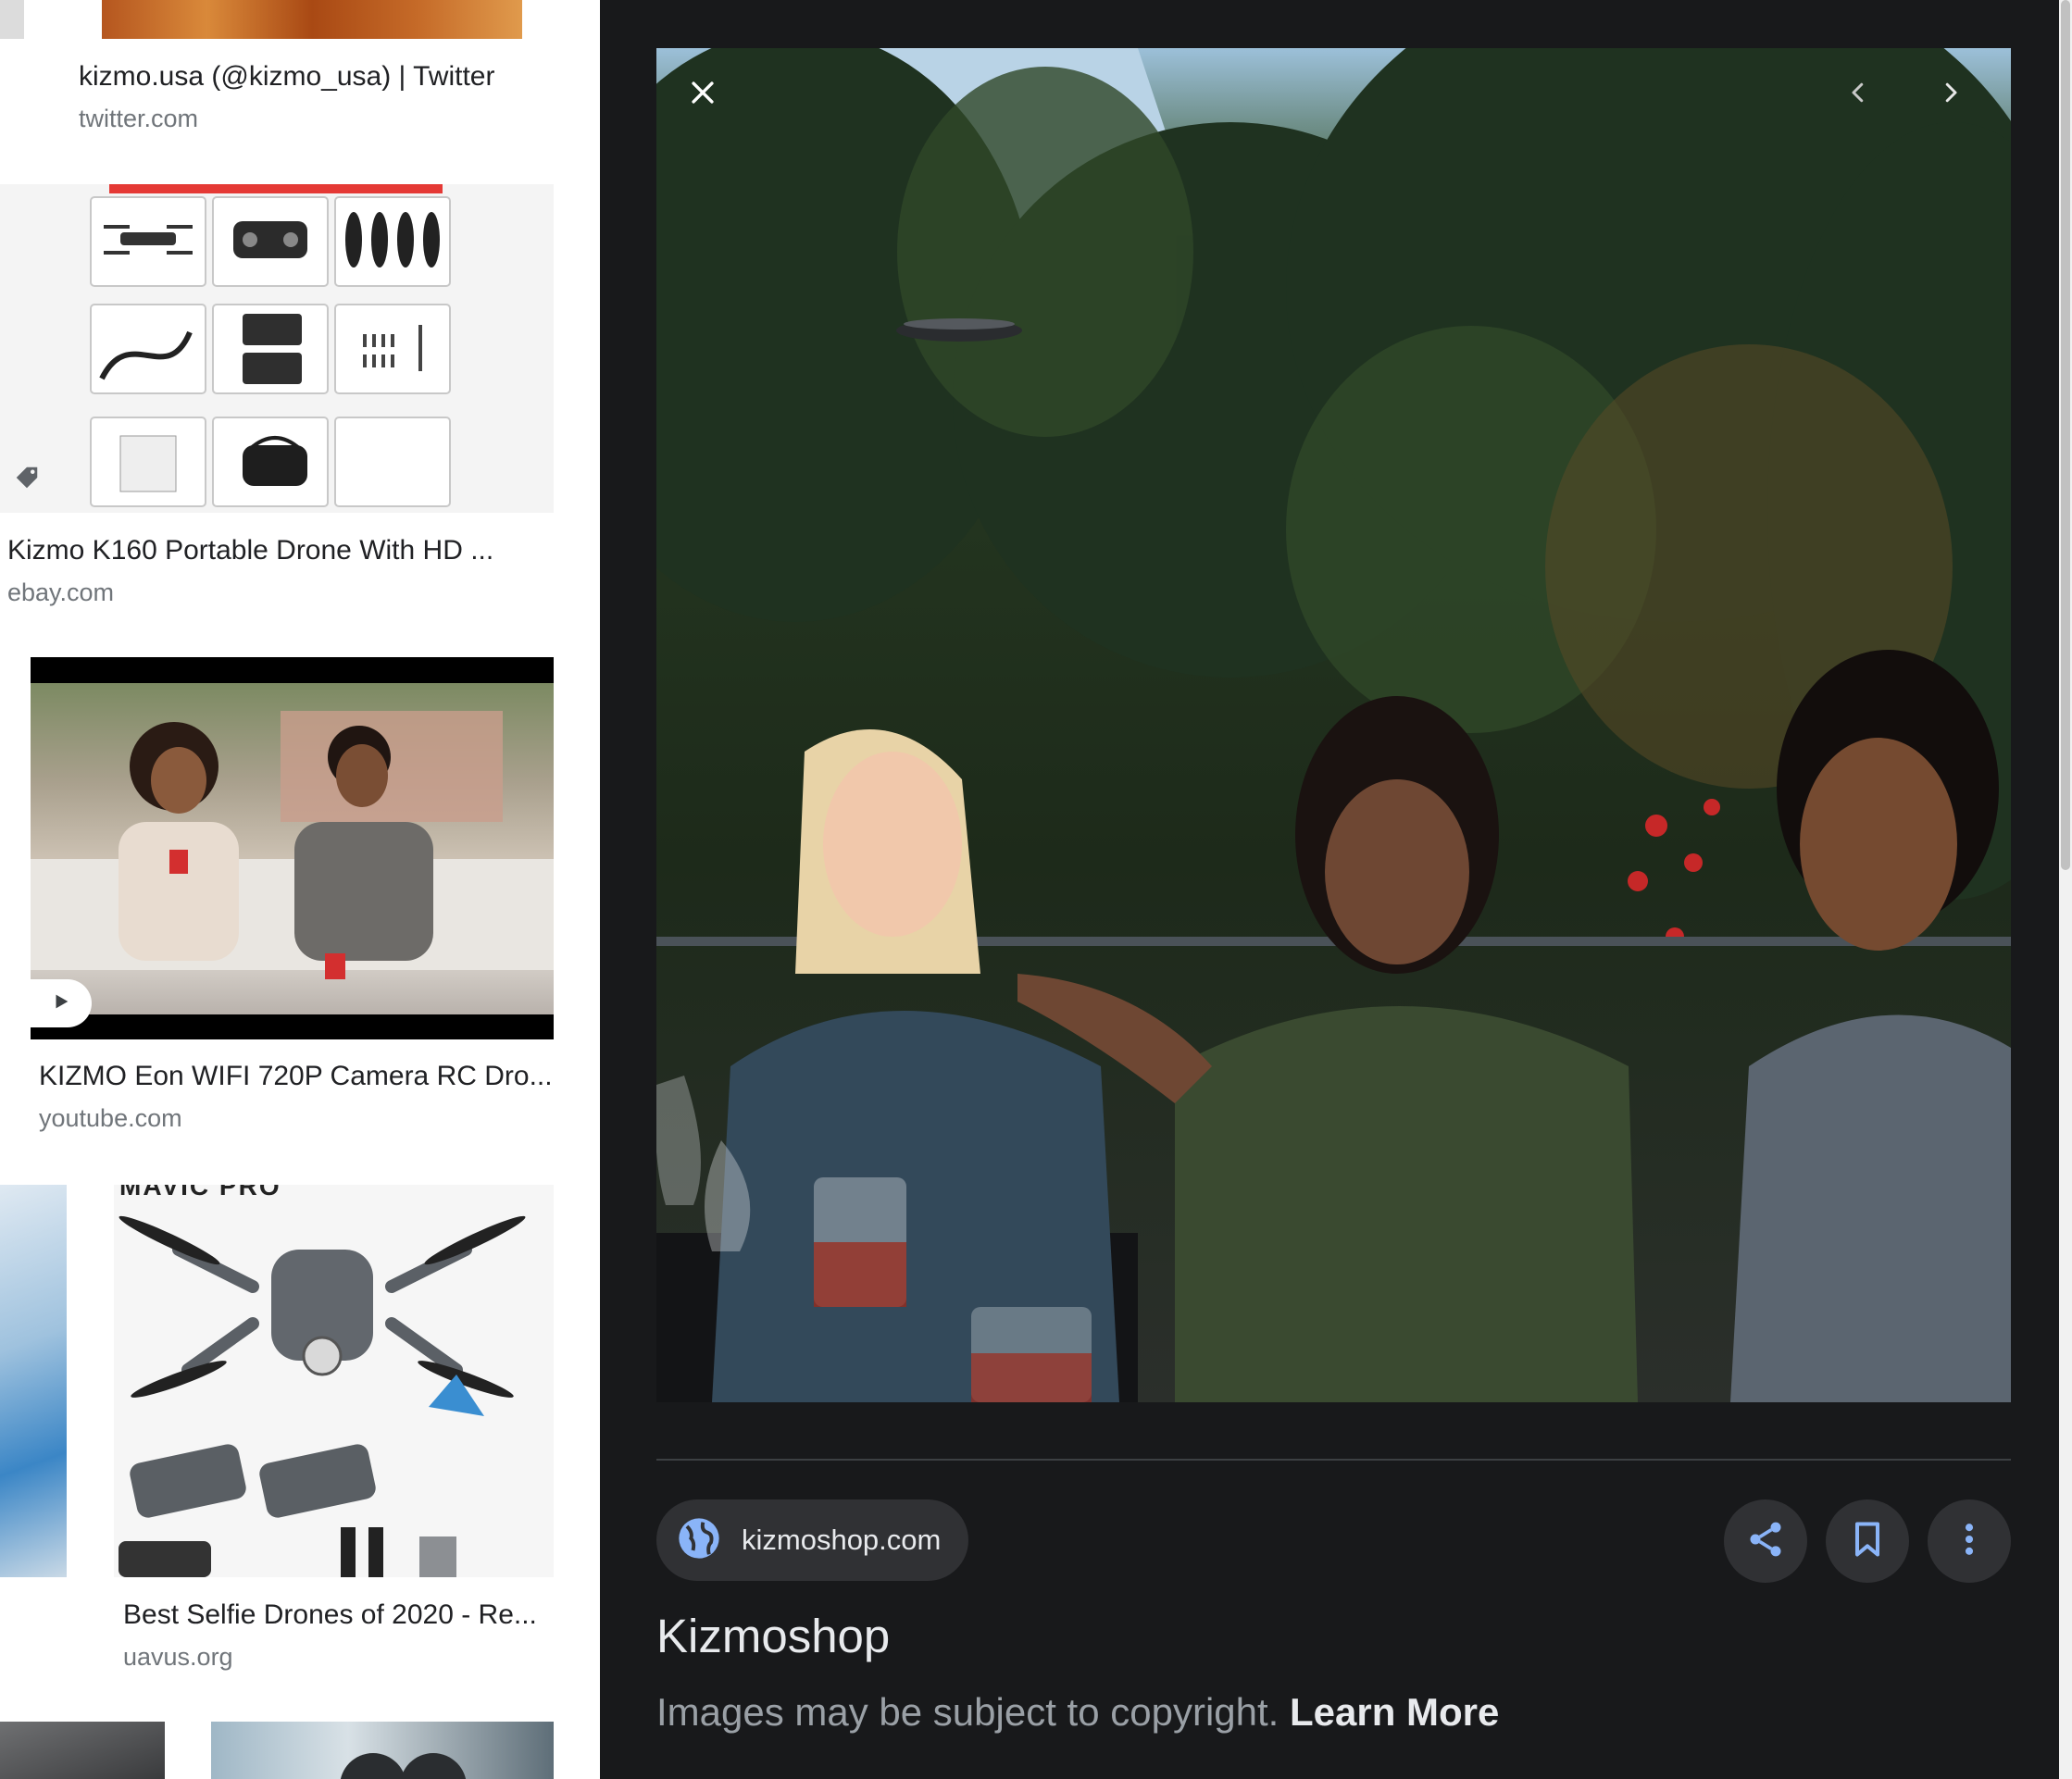 This screenshot has width=2072, height=1779. Describe the element at coordinates (312, 19) in the screenshot. I see `result-thumbnail-twitter` at that location.